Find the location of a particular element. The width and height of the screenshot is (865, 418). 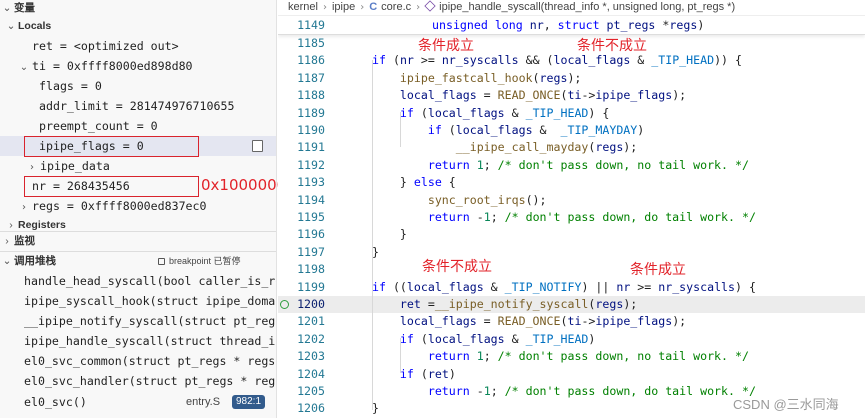

code-text: ipipe_fastcall_hook(regs); is located at coordinates (490, 77).